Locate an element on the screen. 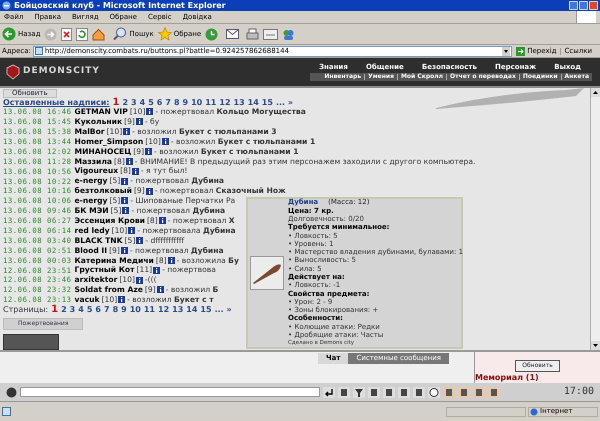 This screenshot has height=421, width=600. maximize-button is located at coordinates (583, 5).